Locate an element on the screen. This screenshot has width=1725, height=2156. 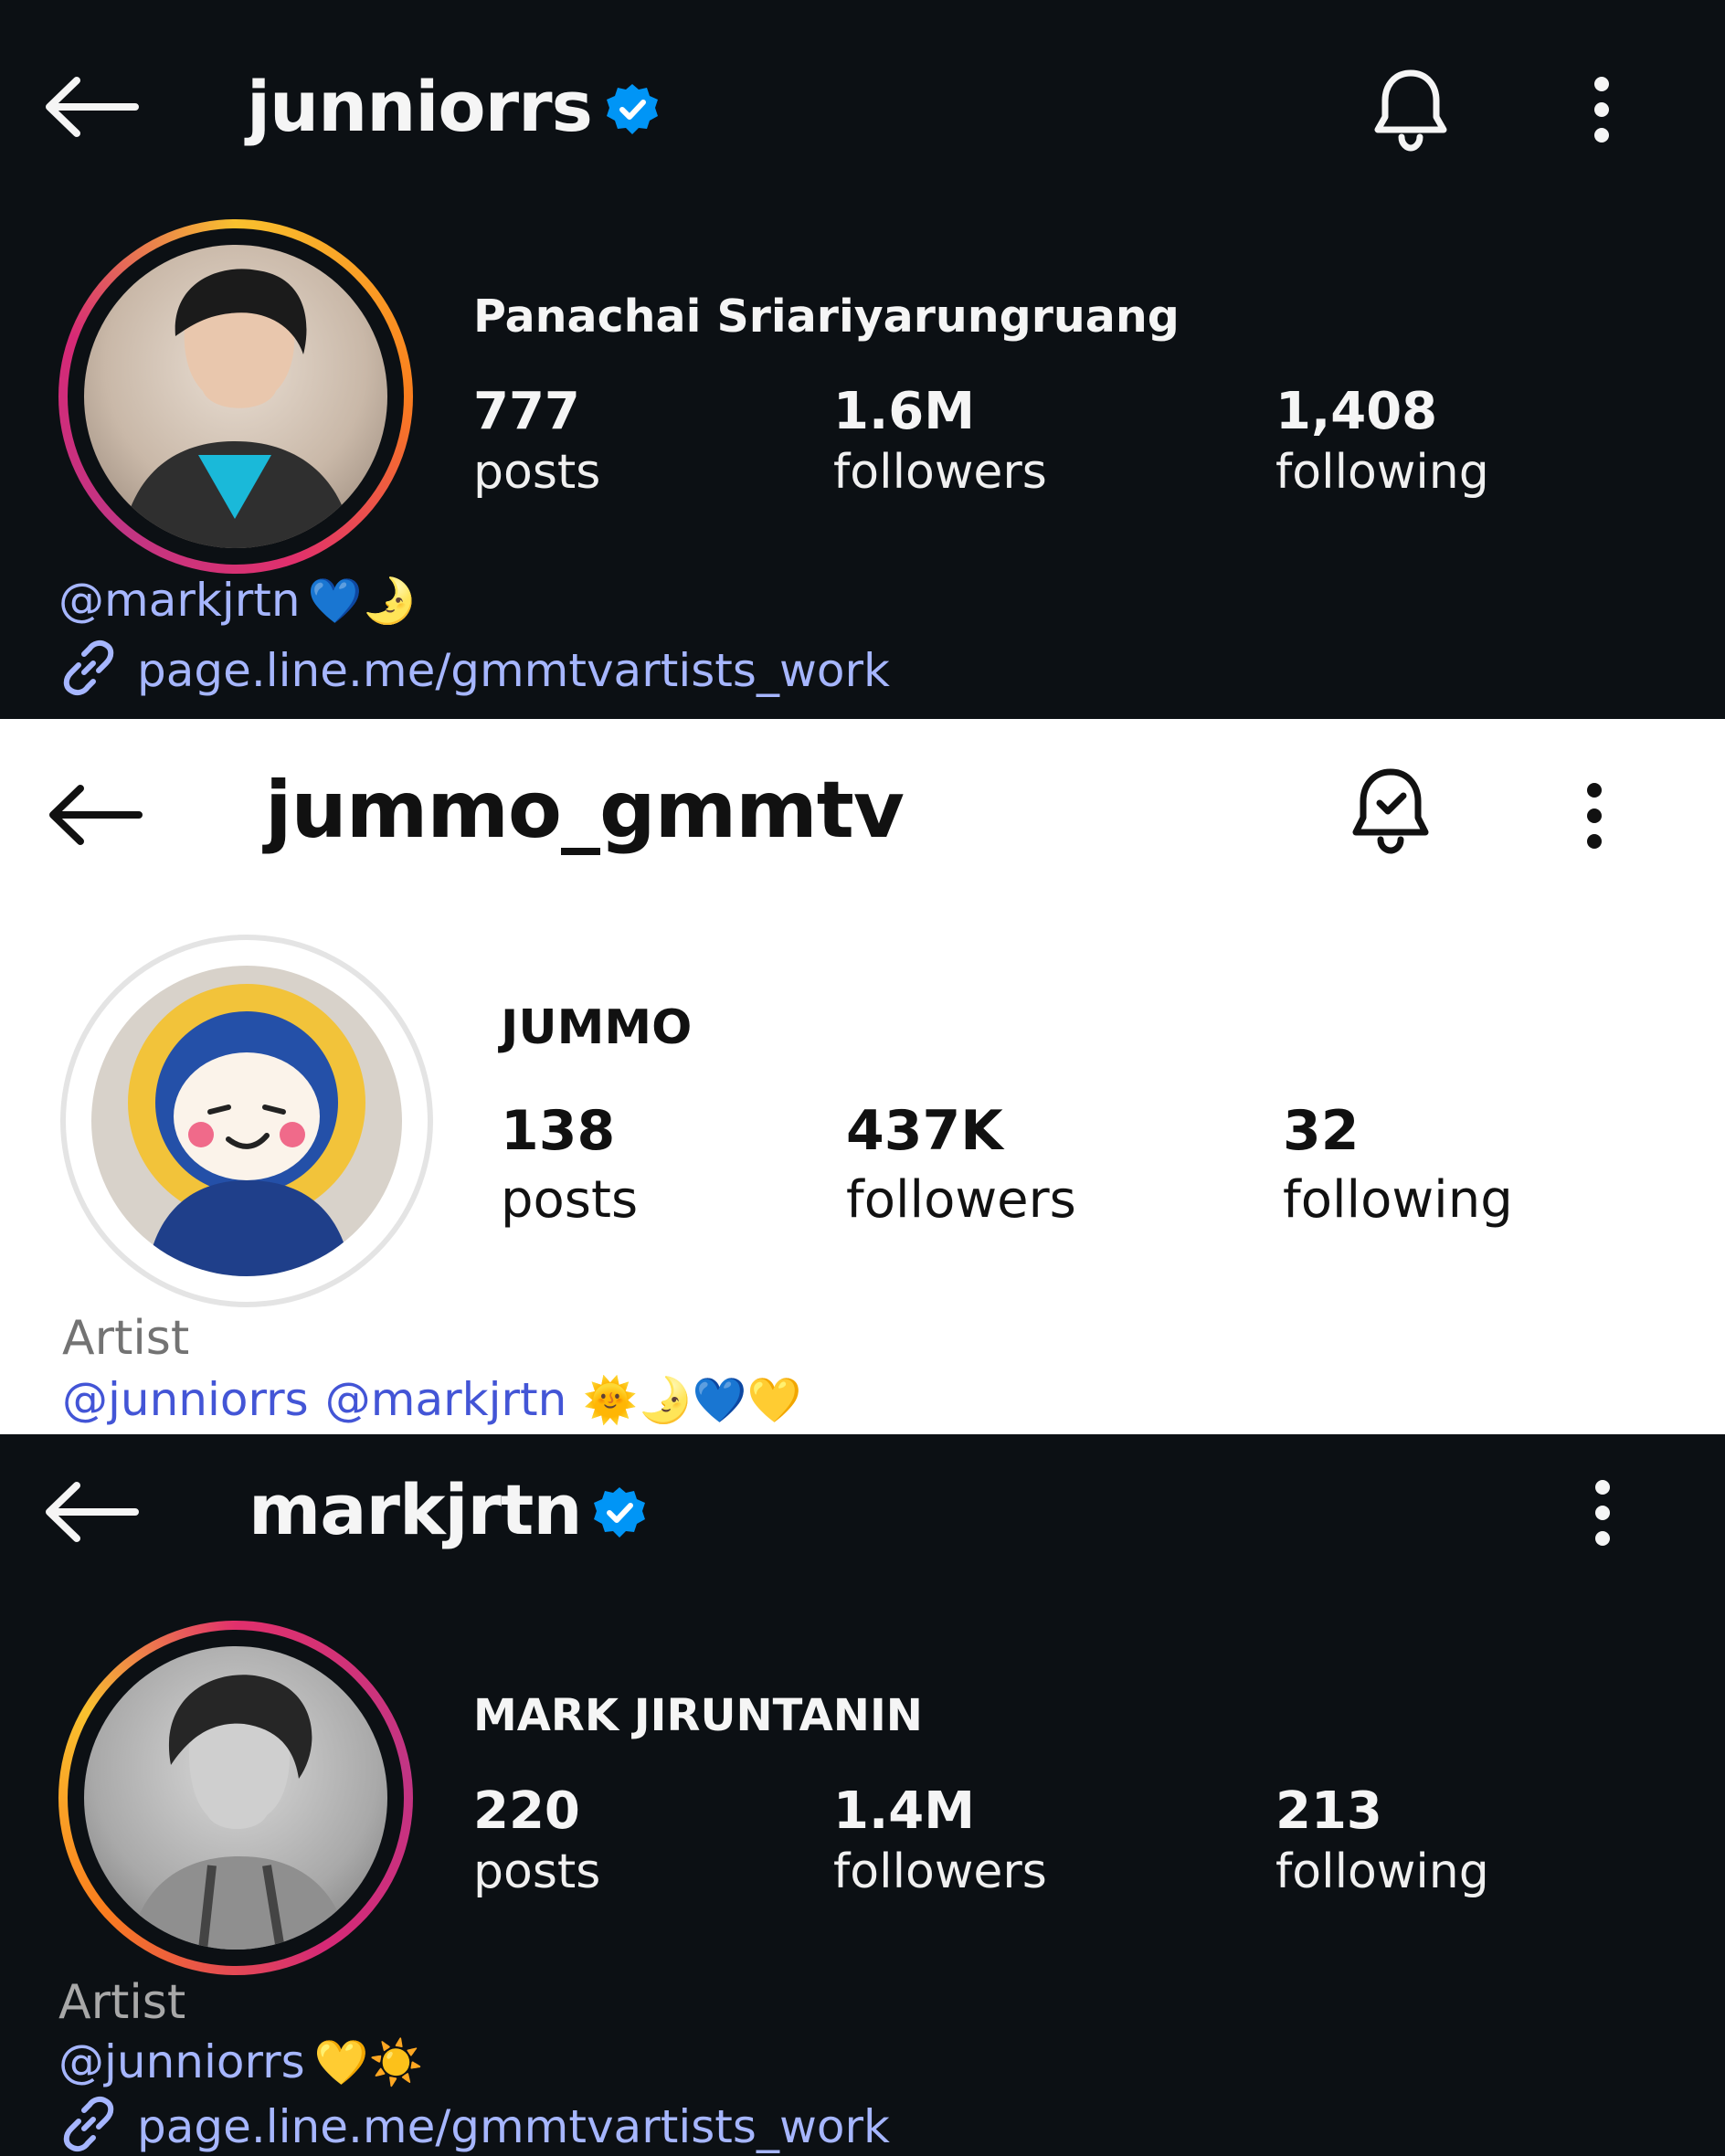
profile-handle: markjrtn is located at coordinates (415, 1509).